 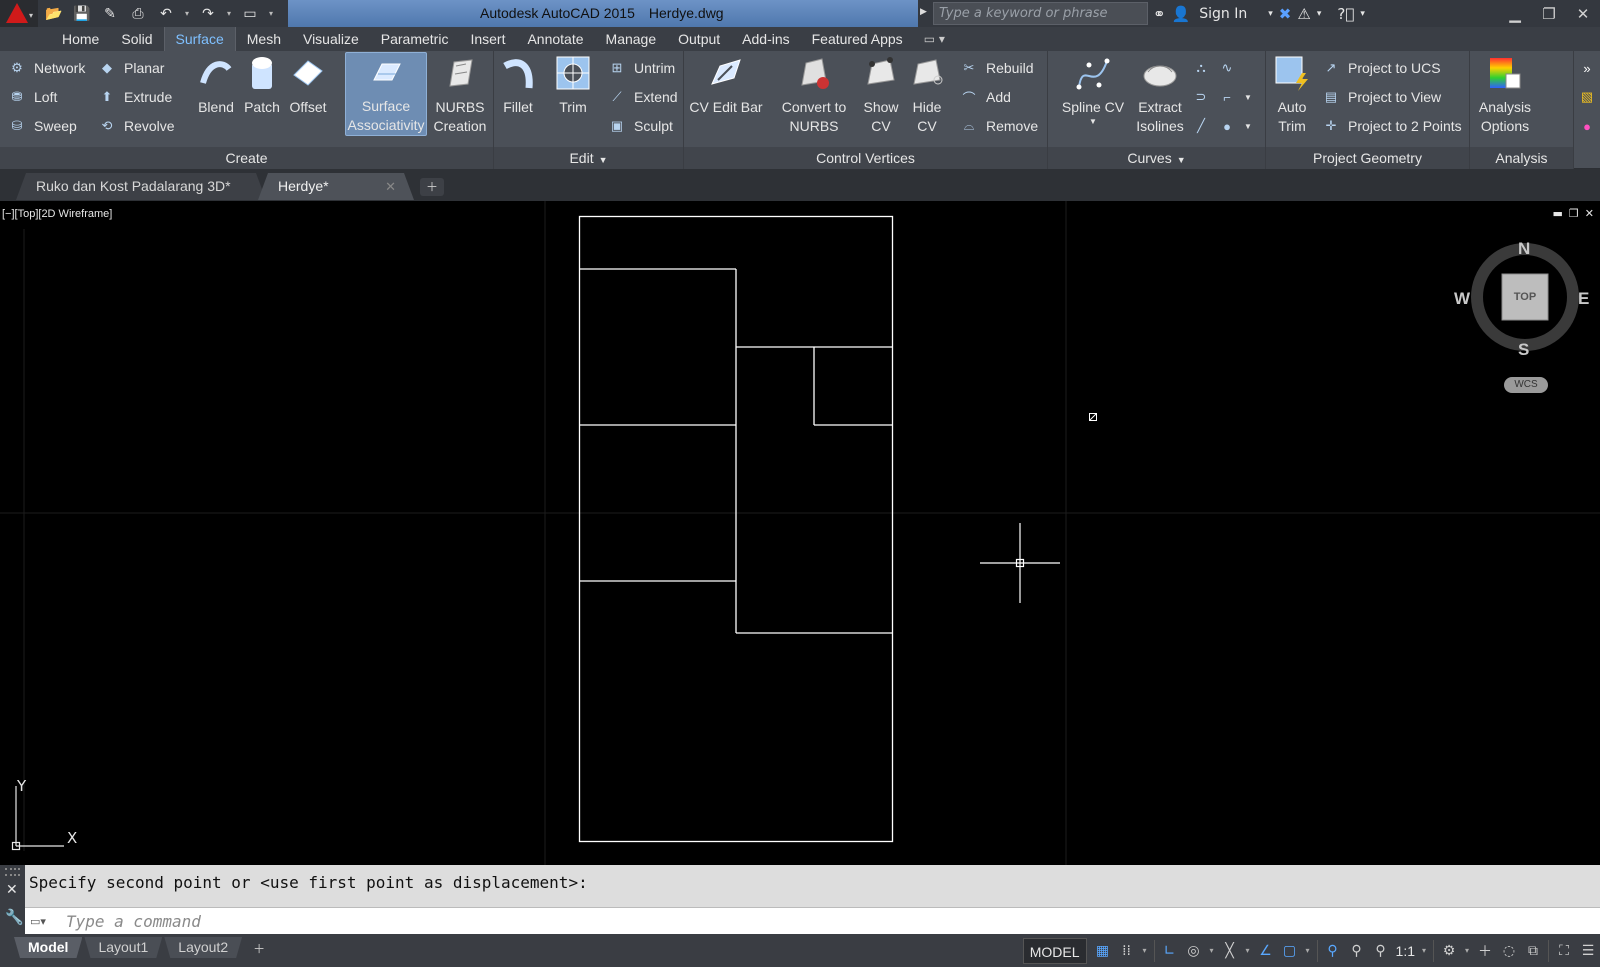 What do you see at coordinates (136, 39) in the screenshot?
I see `tab-solid: Solid` at bounding box center [136, 39].